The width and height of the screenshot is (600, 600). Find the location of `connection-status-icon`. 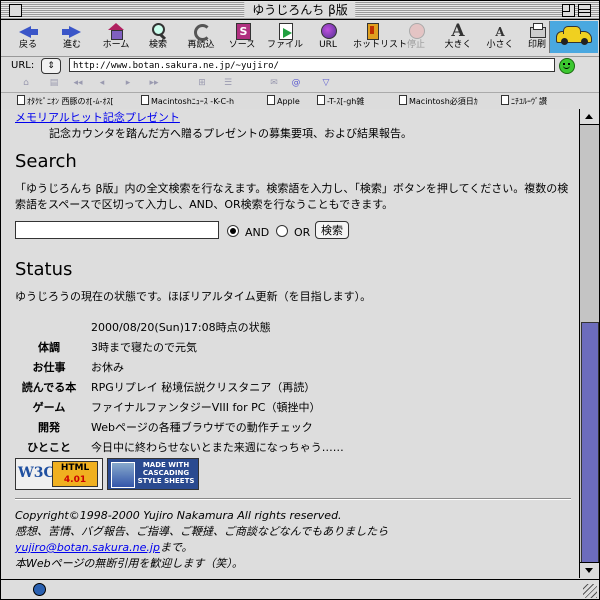

connection-status-icon is located at coordinates (567, 66).